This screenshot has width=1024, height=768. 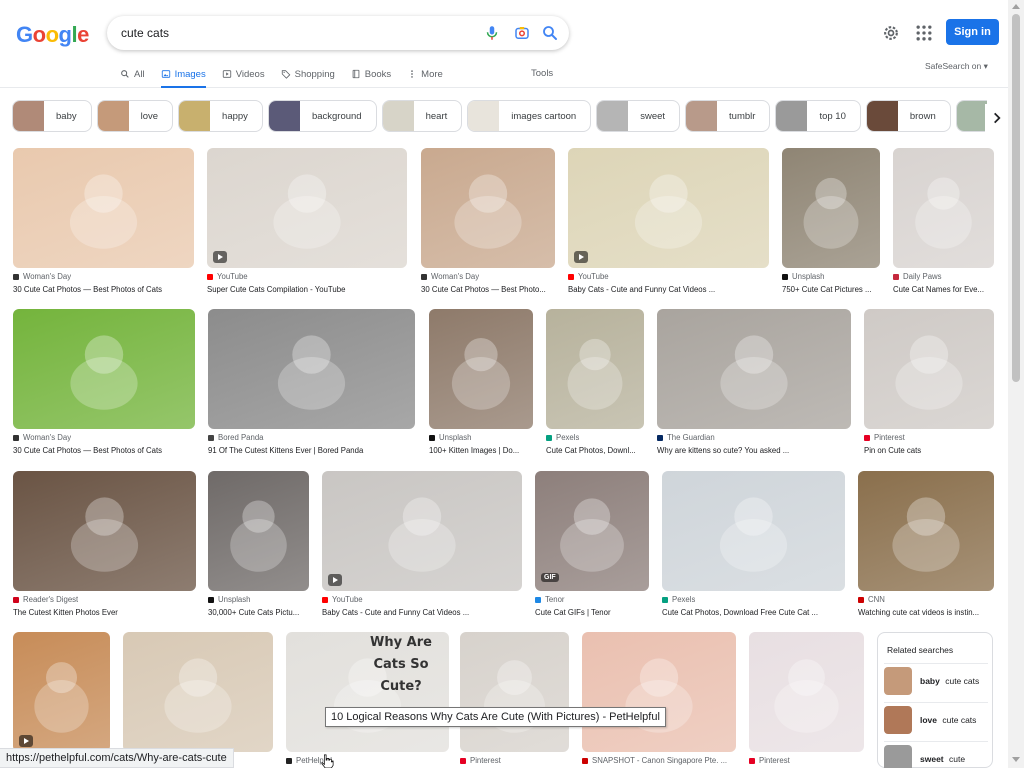 I want to click on result-thumbnail: GIF, so click(x=592, y=531).